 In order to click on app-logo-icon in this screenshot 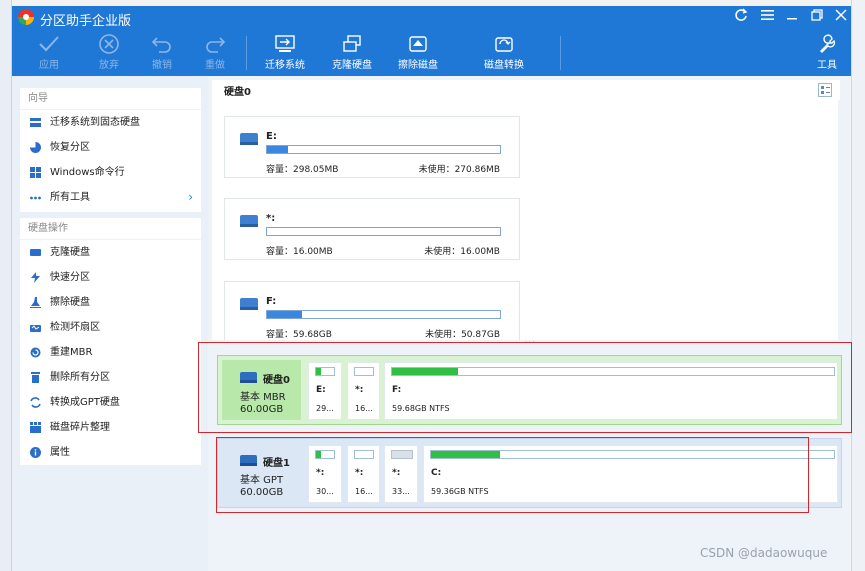, I will do `click(26, 17)`.